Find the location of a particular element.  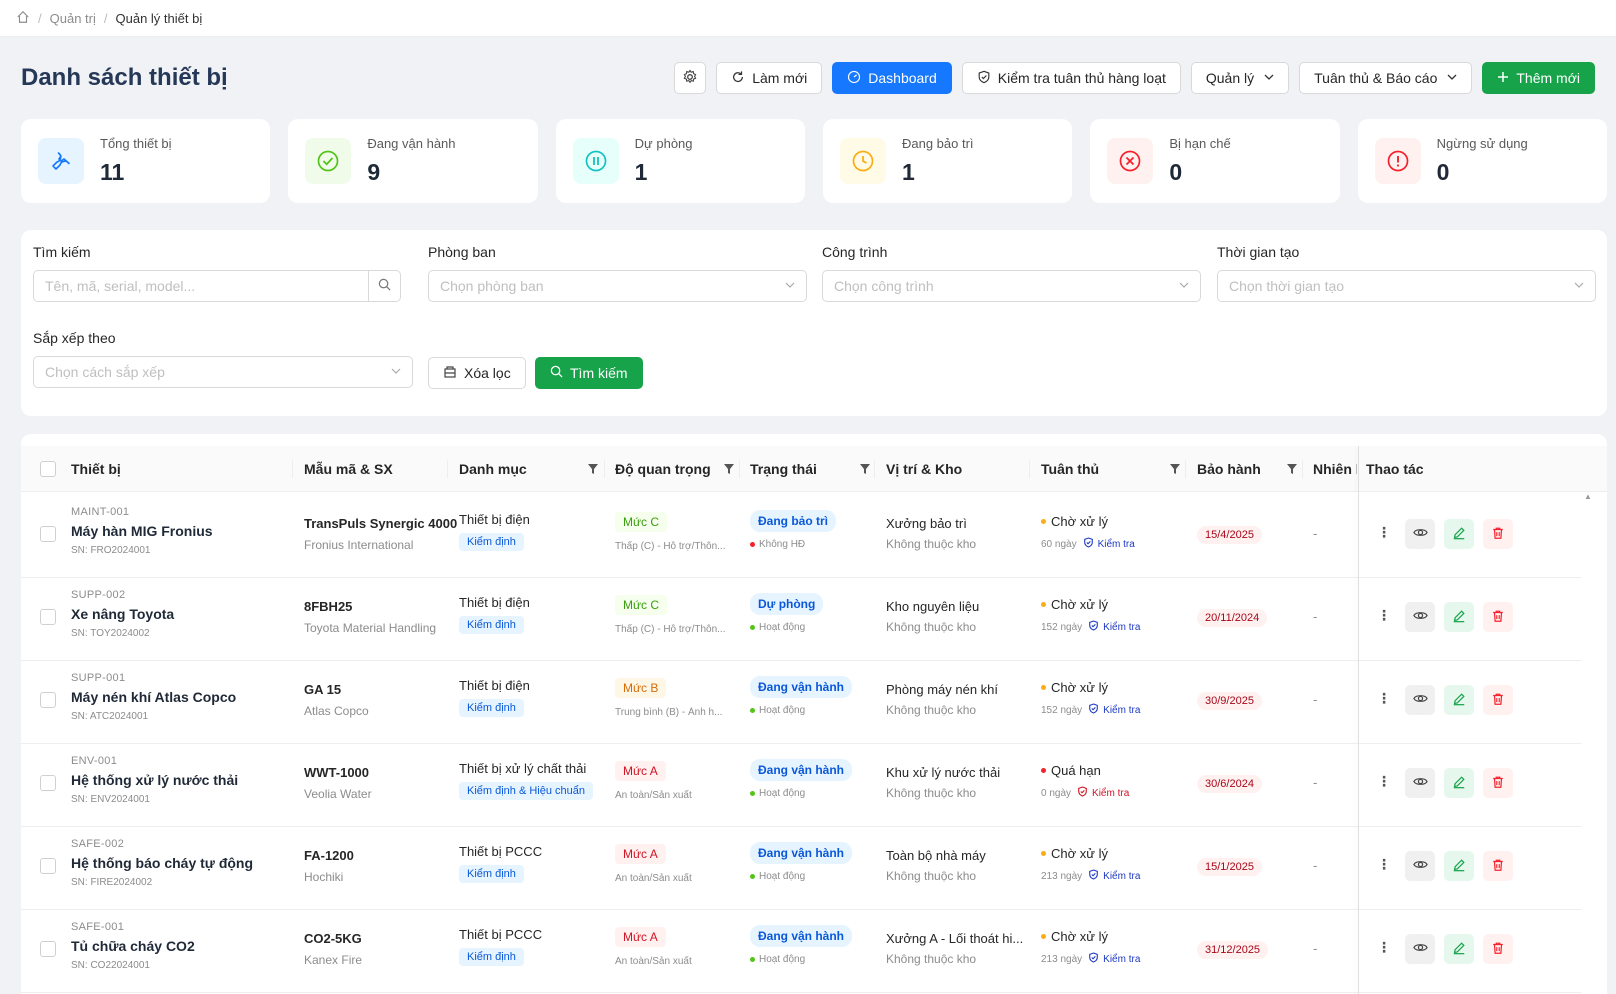

dashboard-button: Dashboard is located at coordinates (892, 78).